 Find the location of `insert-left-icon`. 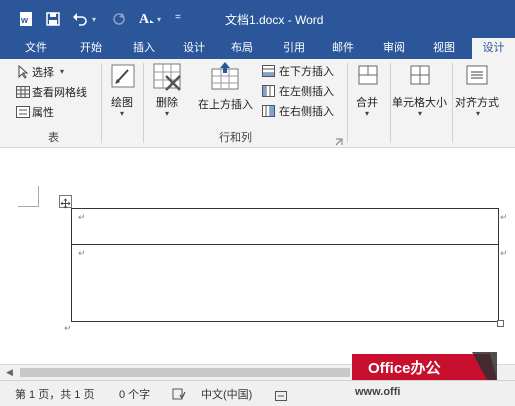

insert-left-icon is located at coordinates (268, 90).